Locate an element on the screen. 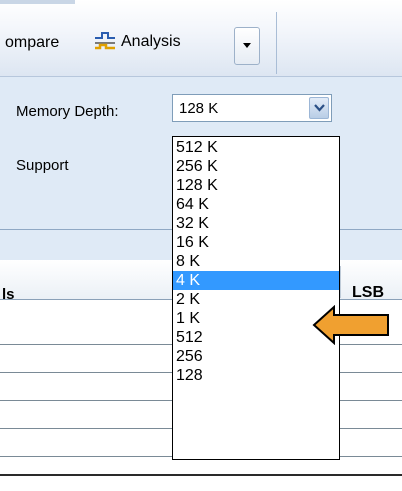 This screenshot has width=402, height=491. memory-depth-value: 128 K is located at coordinates (199, 108).